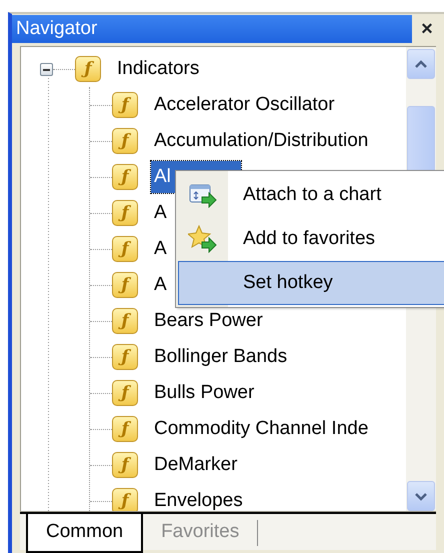 The image size is (444, 553). I want to click on menu-item: Add to favorites, so click(311, 239).